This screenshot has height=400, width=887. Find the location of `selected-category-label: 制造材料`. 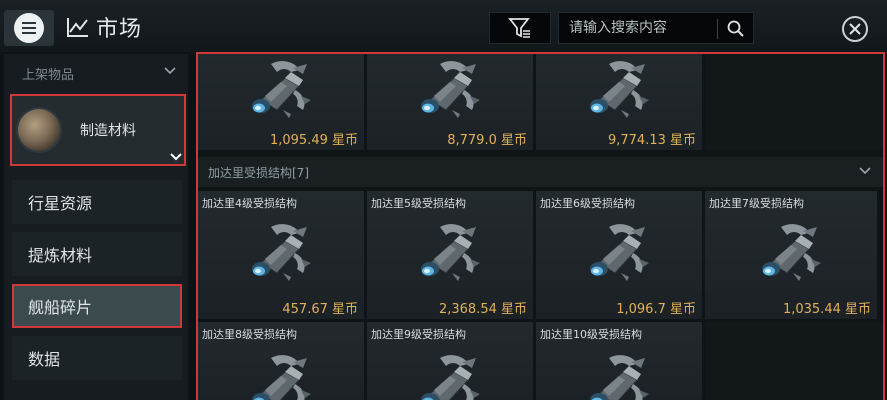

selected-category-label: 制造材料 is located at coordinates (108, 131).